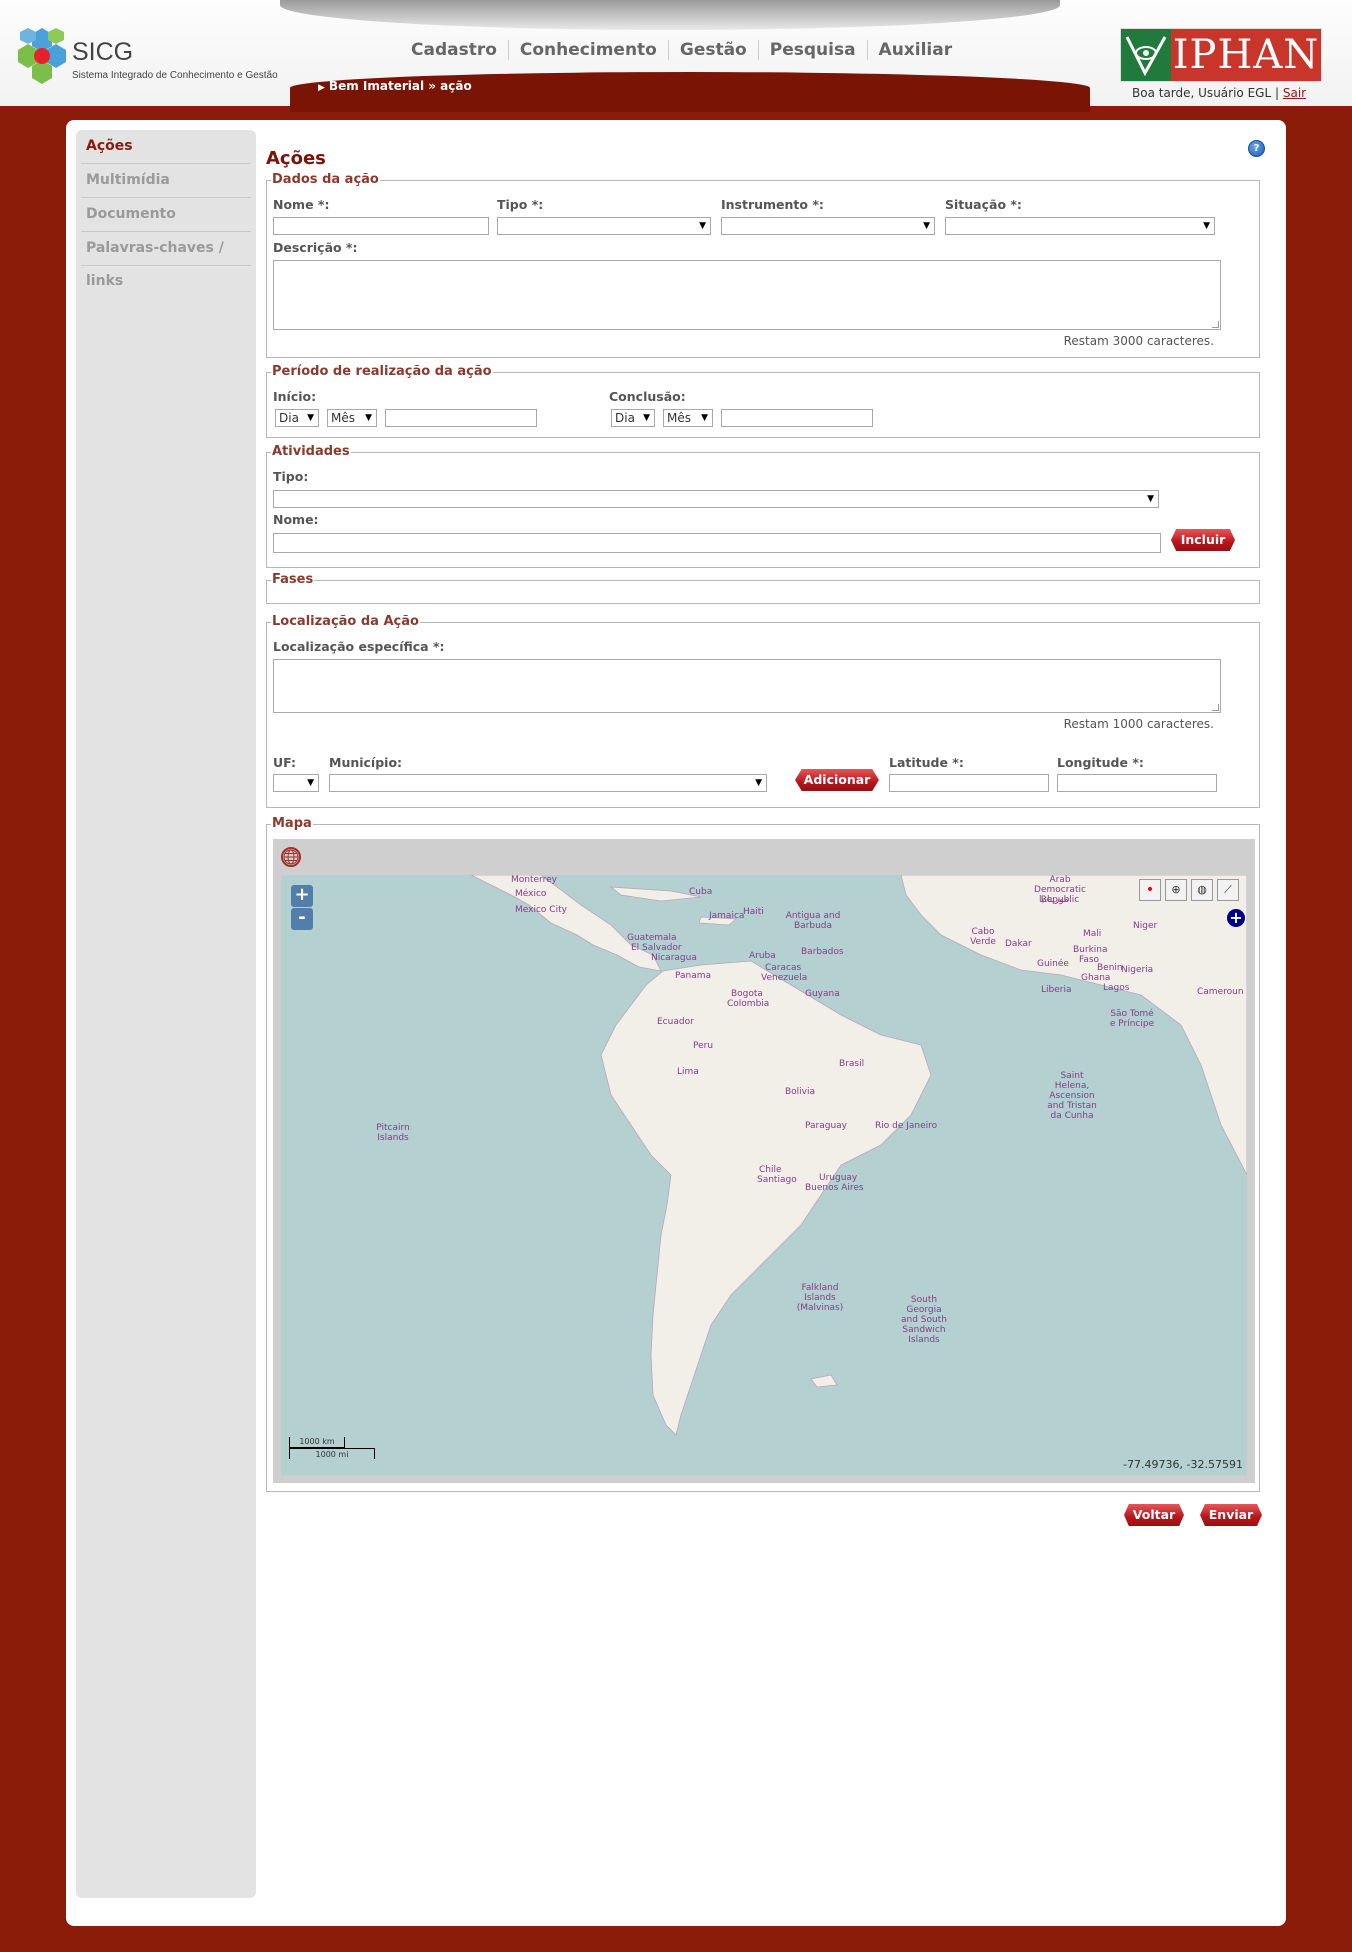 The width and height of the screenshot is (1352, 1952). I want to click on map-label: Guinée, so click(1053, 964).